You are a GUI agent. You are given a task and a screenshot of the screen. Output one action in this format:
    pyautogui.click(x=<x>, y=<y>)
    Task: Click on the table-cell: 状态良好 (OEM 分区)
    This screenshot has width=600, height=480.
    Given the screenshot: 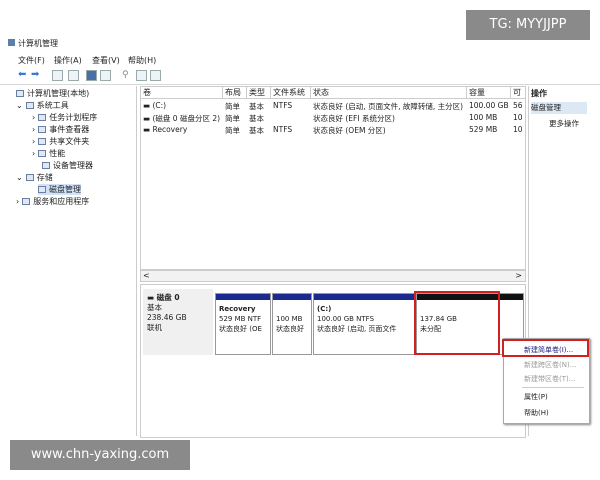 What is the action you would take?
    pyautogui.click(x=349, y=130)
    